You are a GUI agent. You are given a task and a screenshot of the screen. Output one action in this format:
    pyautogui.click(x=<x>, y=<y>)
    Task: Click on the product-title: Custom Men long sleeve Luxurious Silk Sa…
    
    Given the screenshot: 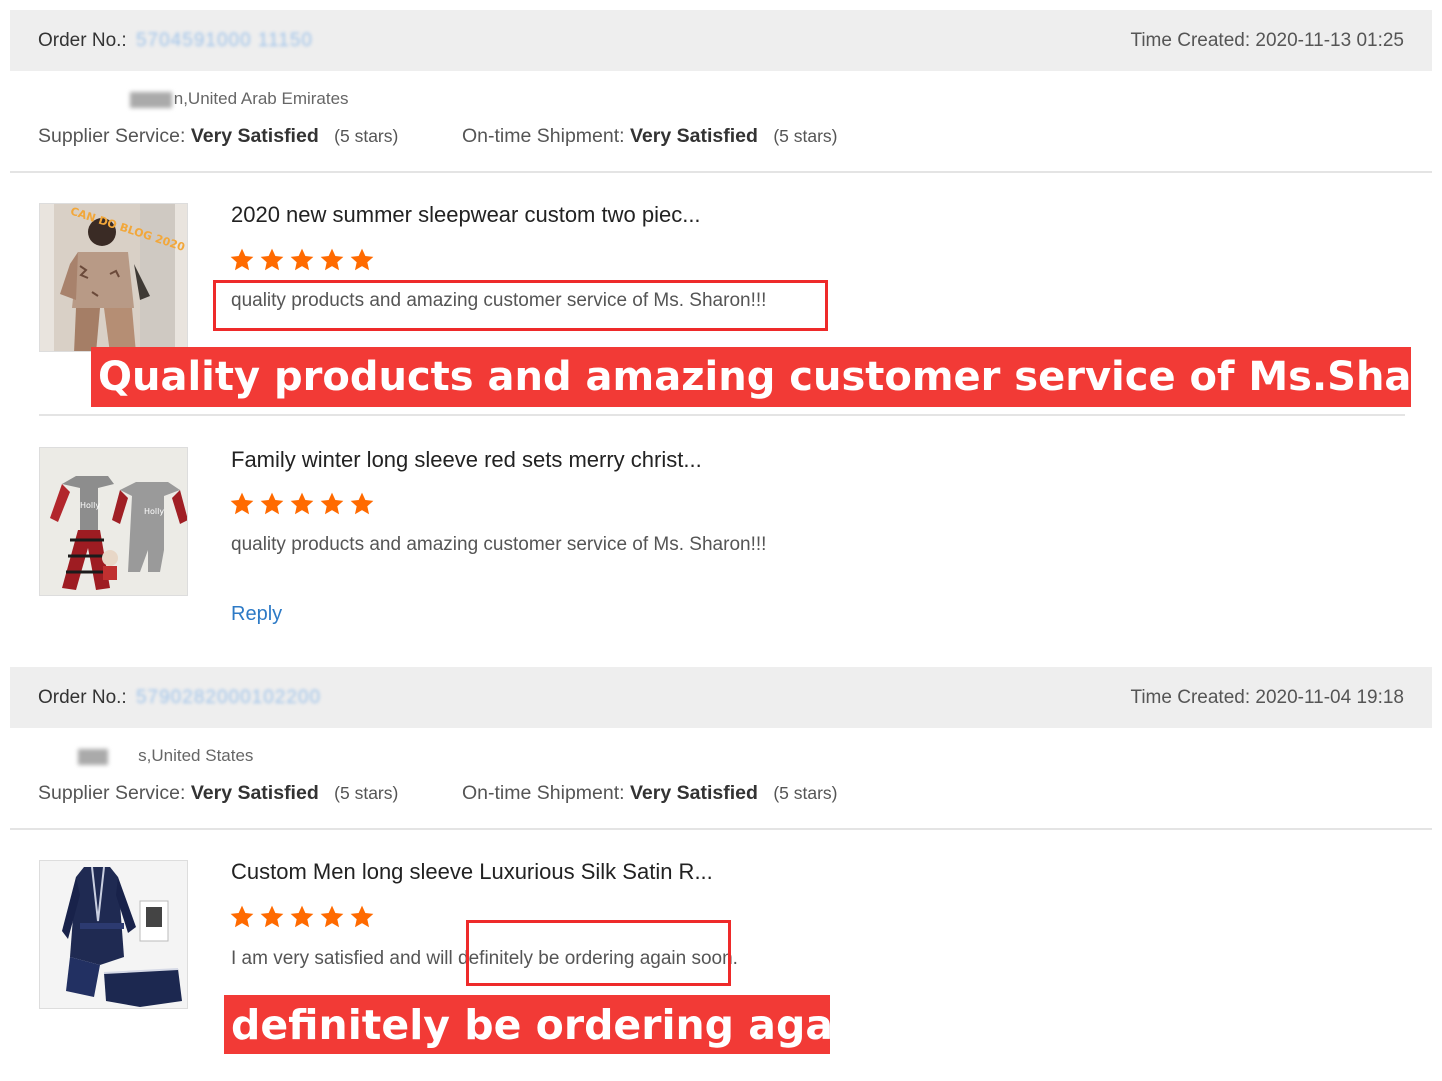 What is the action you would take?
    pyautogui.click(x=472, y=872)
    